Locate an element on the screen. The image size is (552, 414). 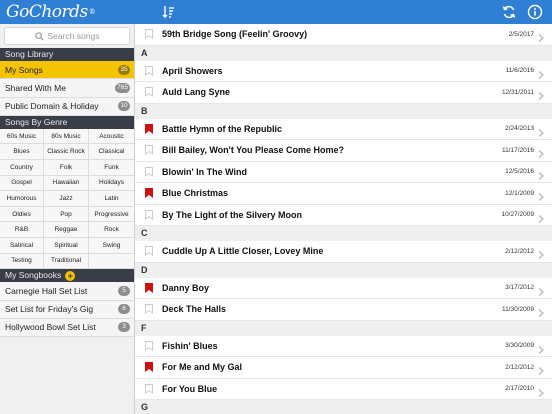
genre-cell: Gospel is located at coordinates (22, 183).